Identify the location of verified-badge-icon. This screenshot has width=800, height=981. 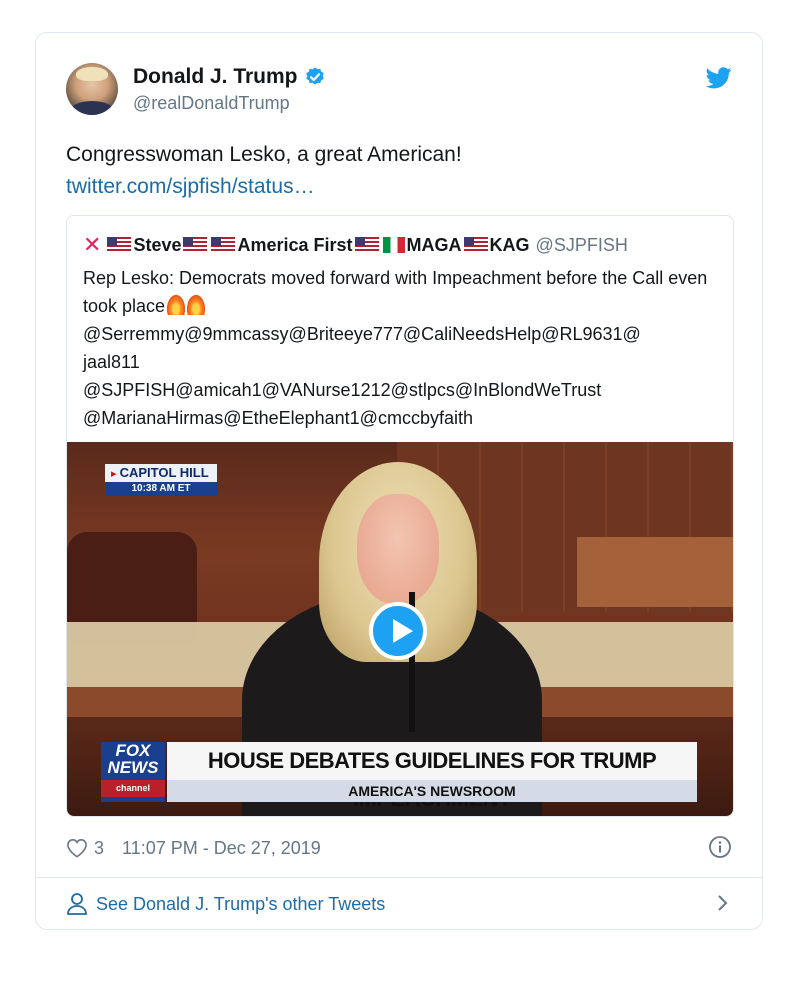
(314, 76).